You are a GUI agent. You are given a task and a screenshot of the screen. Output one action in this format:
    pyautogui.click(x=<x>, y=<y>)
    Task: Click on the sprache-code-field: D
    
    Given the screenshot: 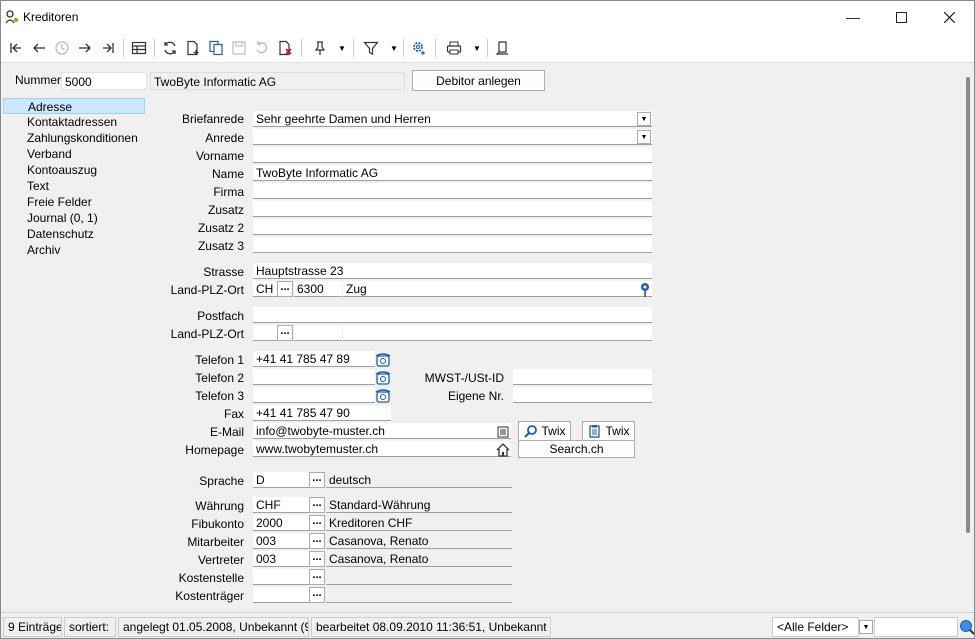 What is the action you would take?
    pyautogui.click(x=281, y=480)
    